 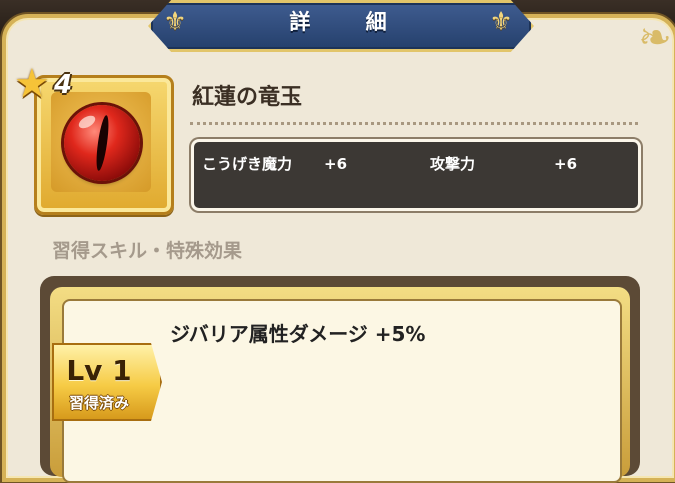 I want to click on star-icon: ★, so click(x=32, y=84).